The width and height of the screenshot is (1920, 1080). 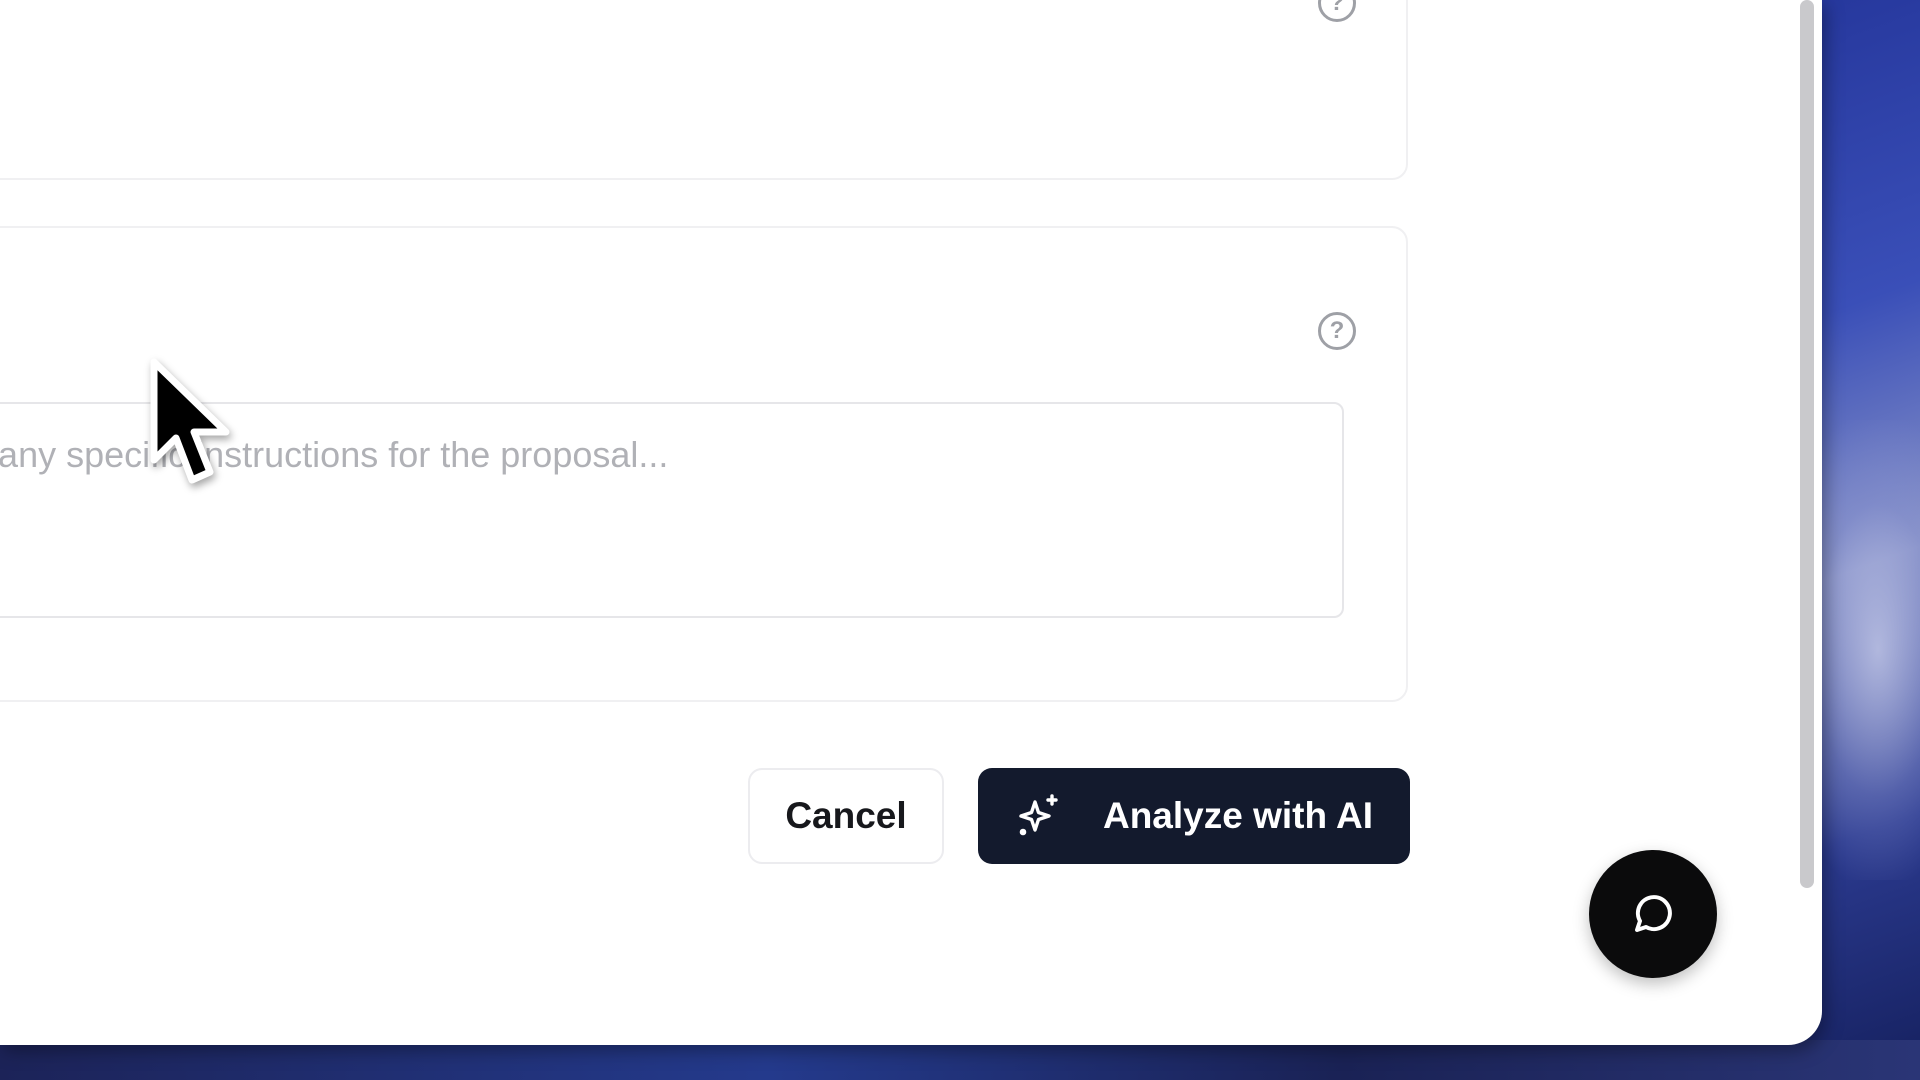 What do you see at coordinates (704, 90) in the screenshot?
I see `form-card-previous: ?` at bounding box center [704, 90].